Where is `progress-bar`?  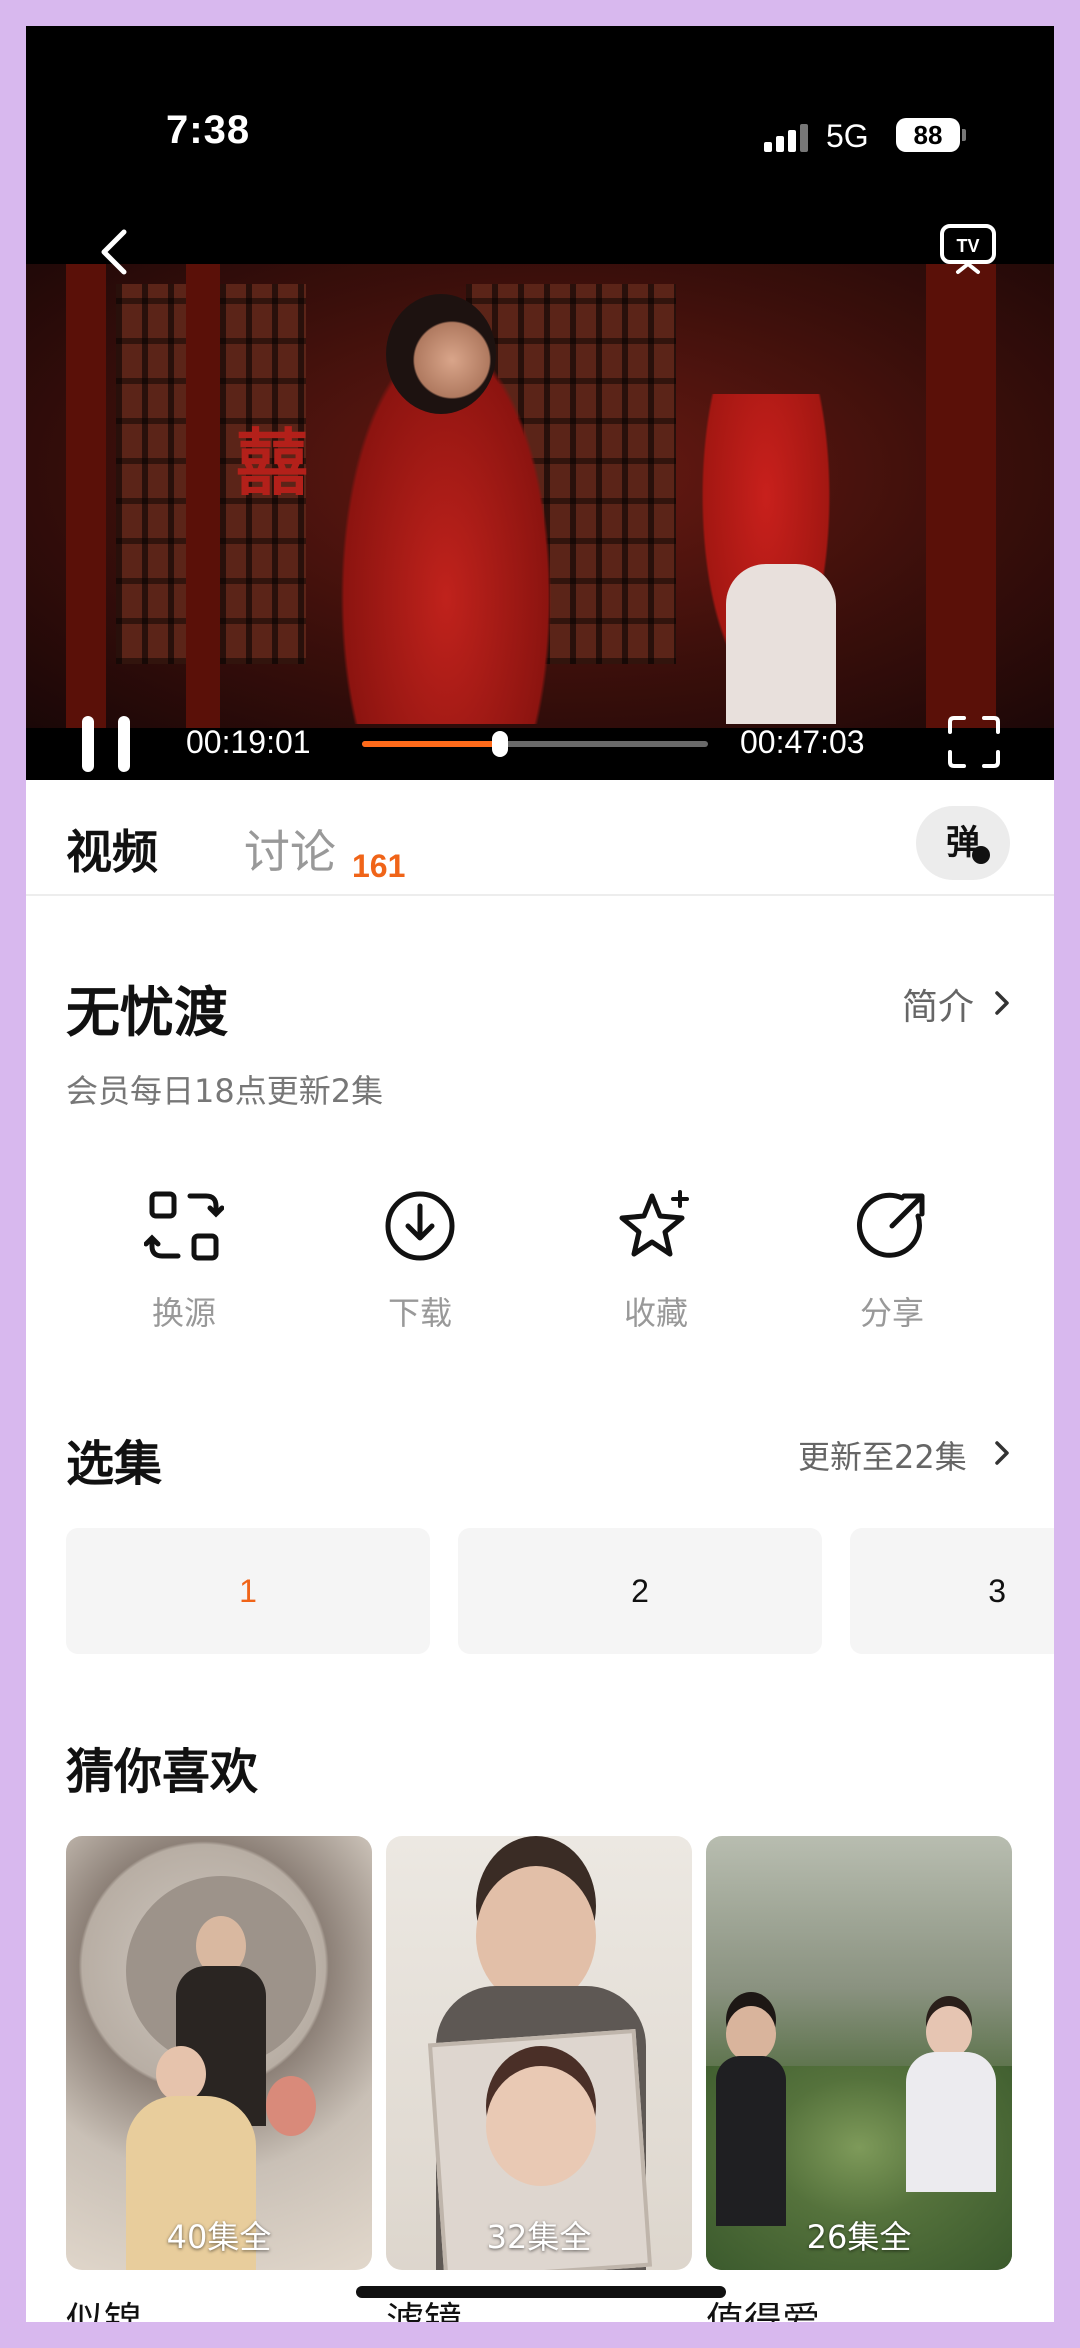
progress-bar is located at coordinates (535, 744).